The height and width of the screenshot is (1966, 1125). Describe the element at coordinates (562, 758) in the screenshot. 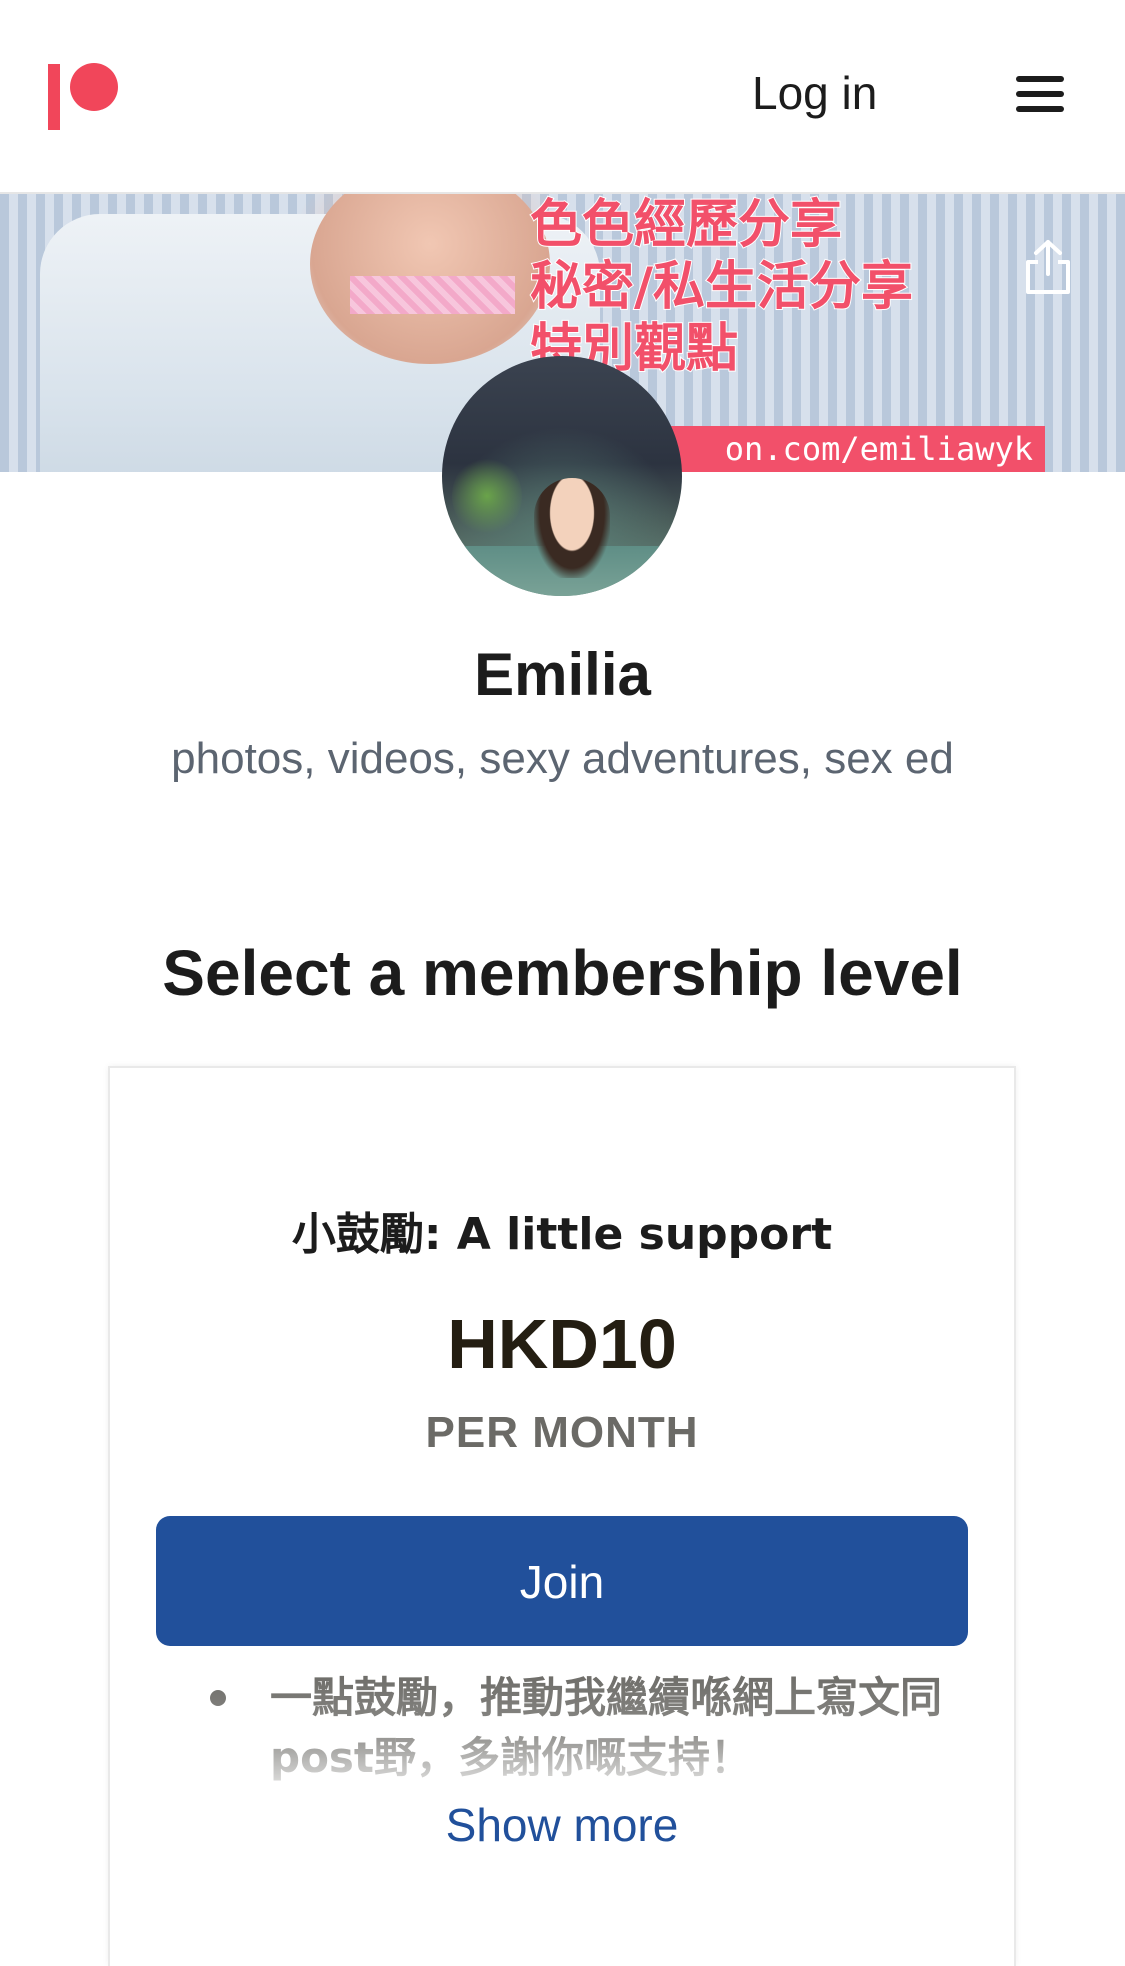

I see `creator-tagline: photos, videos, sexy adventures, sex ed` at that location.